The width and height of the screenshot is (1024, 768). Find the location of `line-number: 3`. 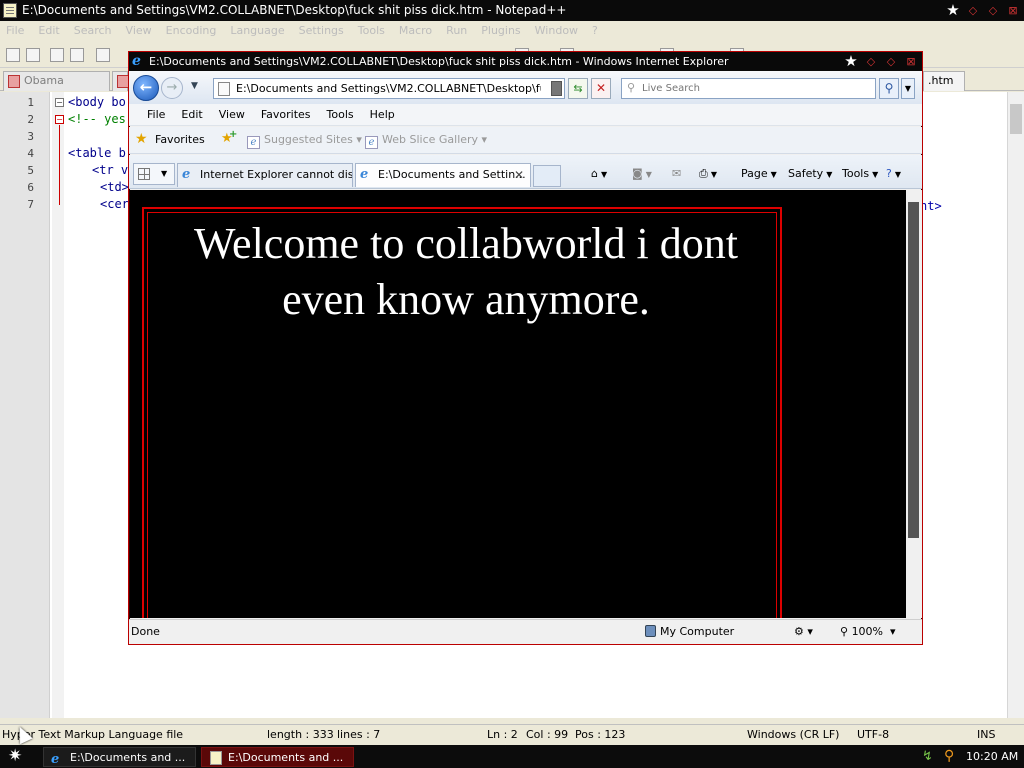

line-number: 3 is located at coordinates (30, 136).